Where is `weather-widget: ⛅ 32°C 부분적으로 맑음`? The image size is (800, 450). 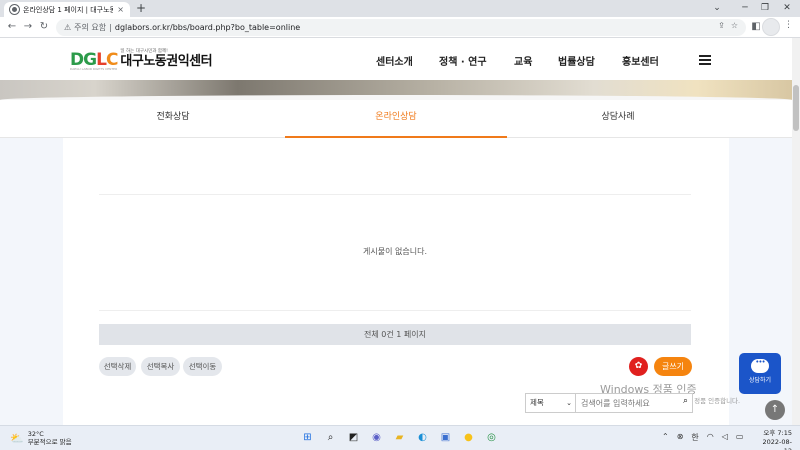
weather-widget: ⛅ 32°C 부분적으로 맑음 is located at coordinates (41, 438).